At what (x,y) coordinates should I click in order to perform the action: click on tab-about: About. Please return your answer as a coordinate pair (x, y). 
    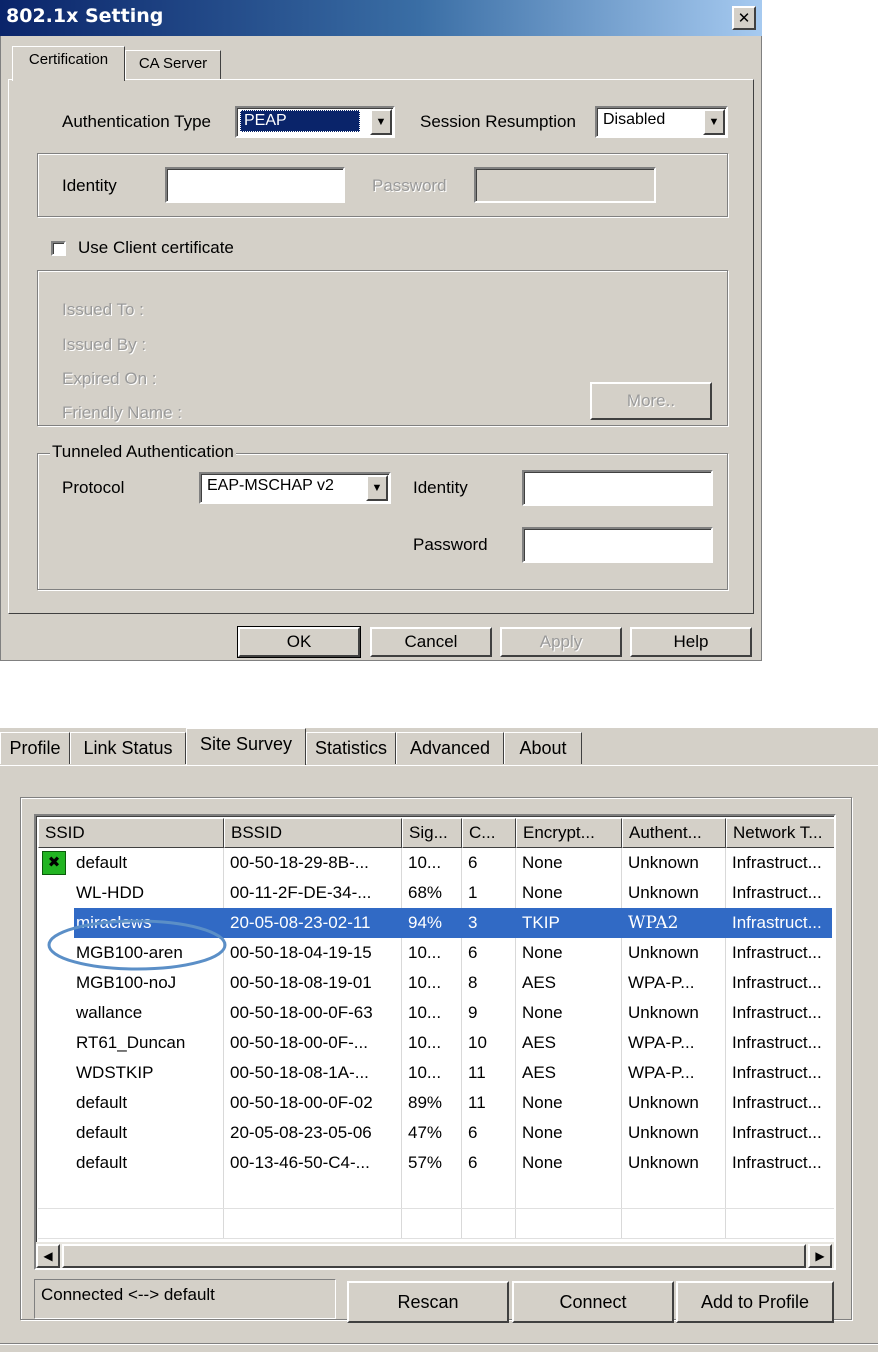
    Looking at the image, I should click on (543, 748).